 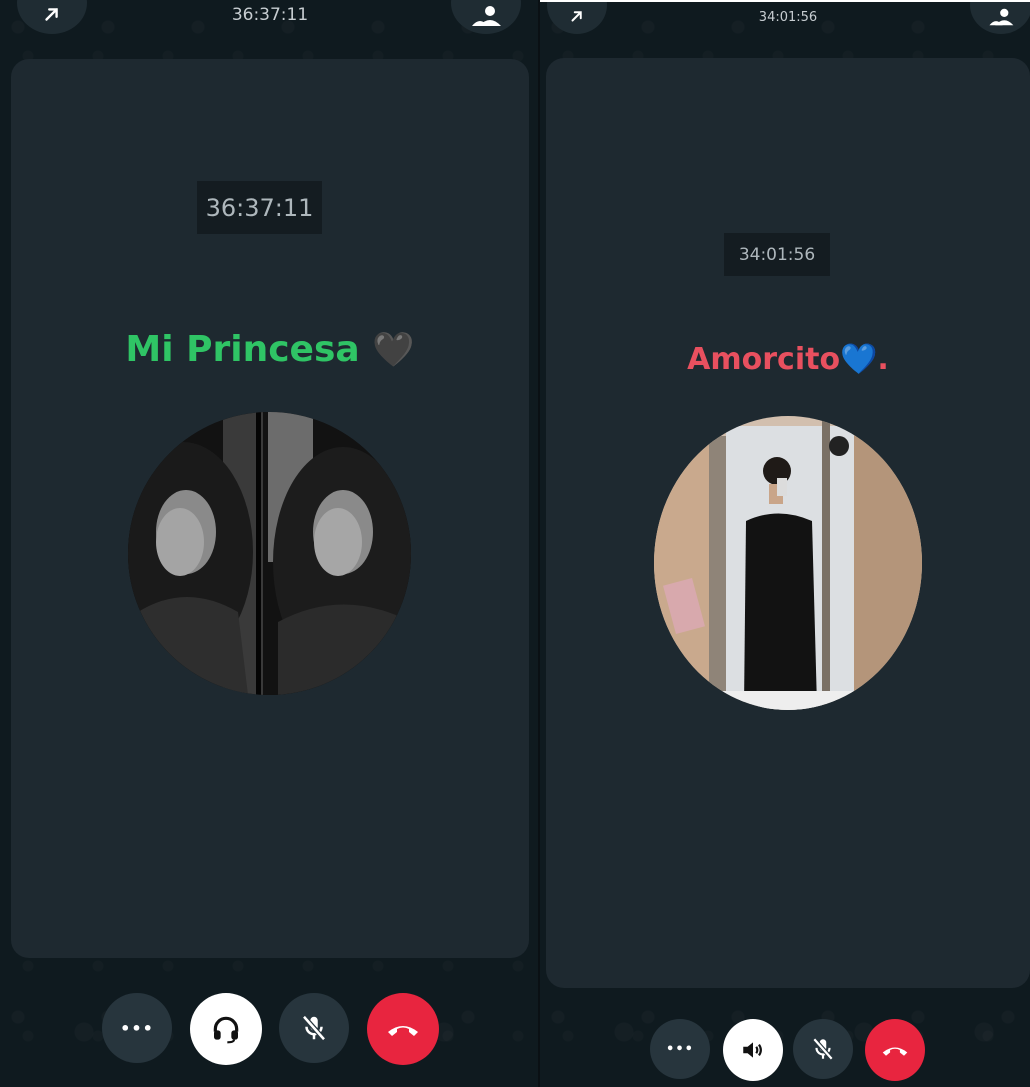 I want to click on audio-output-button, so click(x=226, y=1029).